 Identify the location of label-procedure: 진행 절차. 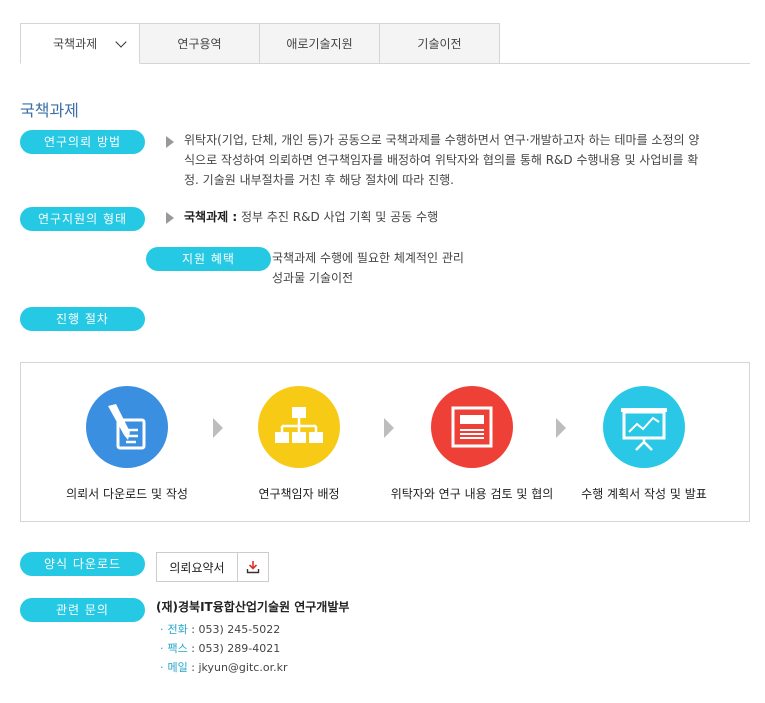
(82, 319).